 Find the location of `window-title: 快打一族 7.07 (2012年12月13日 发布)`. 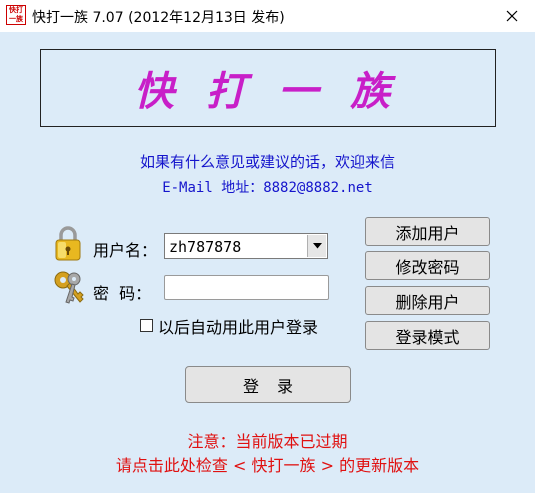

window-title: 快打一族 7.07 (2012年12月13日 发布) is located at coordinates (158, 18).